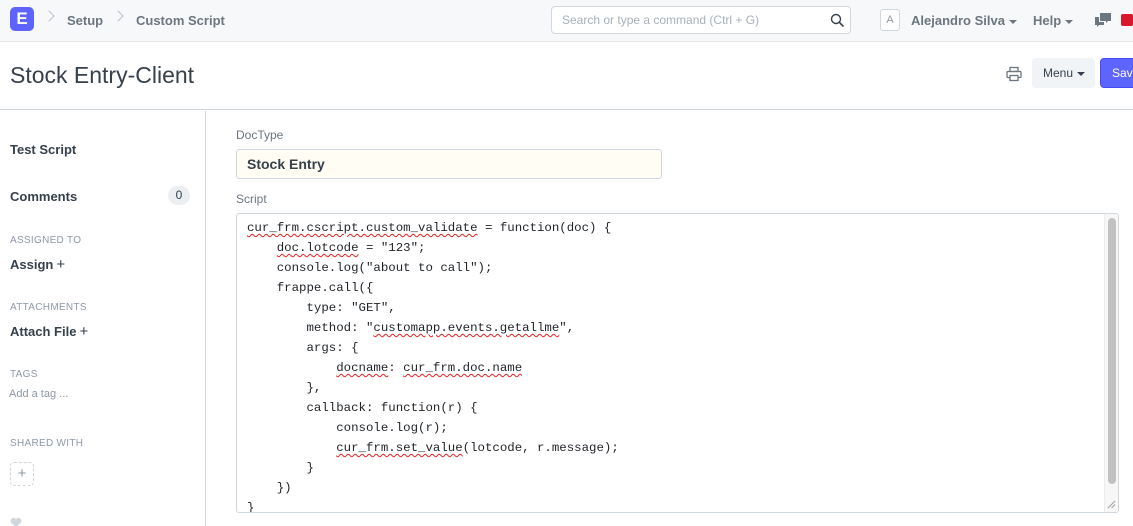 Image resolution: width=1133 pixels, height=526 pixels. What do you see at coordinates (32, 264) in the screenshot?
I see `assign-label: Assign` at bounding box center [32, 264].